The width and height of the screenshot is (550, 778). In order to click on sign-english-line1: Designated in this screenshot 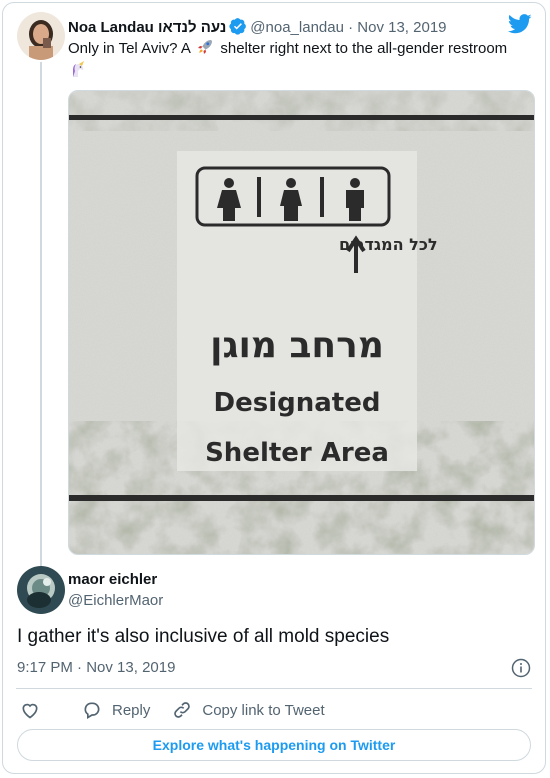, I will do `click(297, 403)`.